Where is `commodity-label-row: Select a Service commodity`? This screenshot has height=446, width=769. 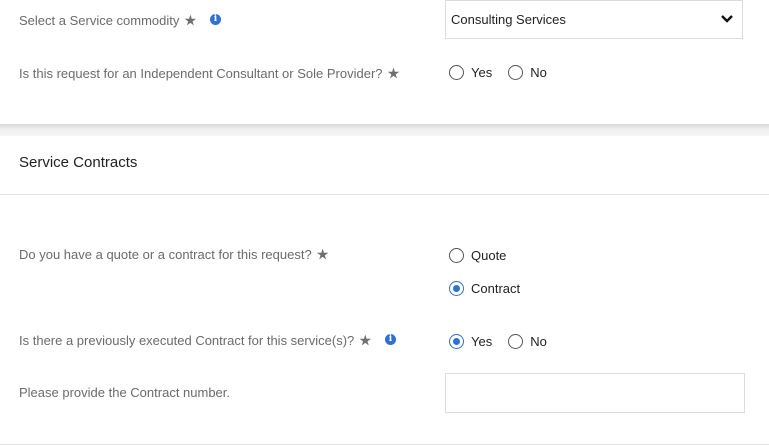 commodity-label-row: Select a Service commodity is located at coordinates (108, 20).